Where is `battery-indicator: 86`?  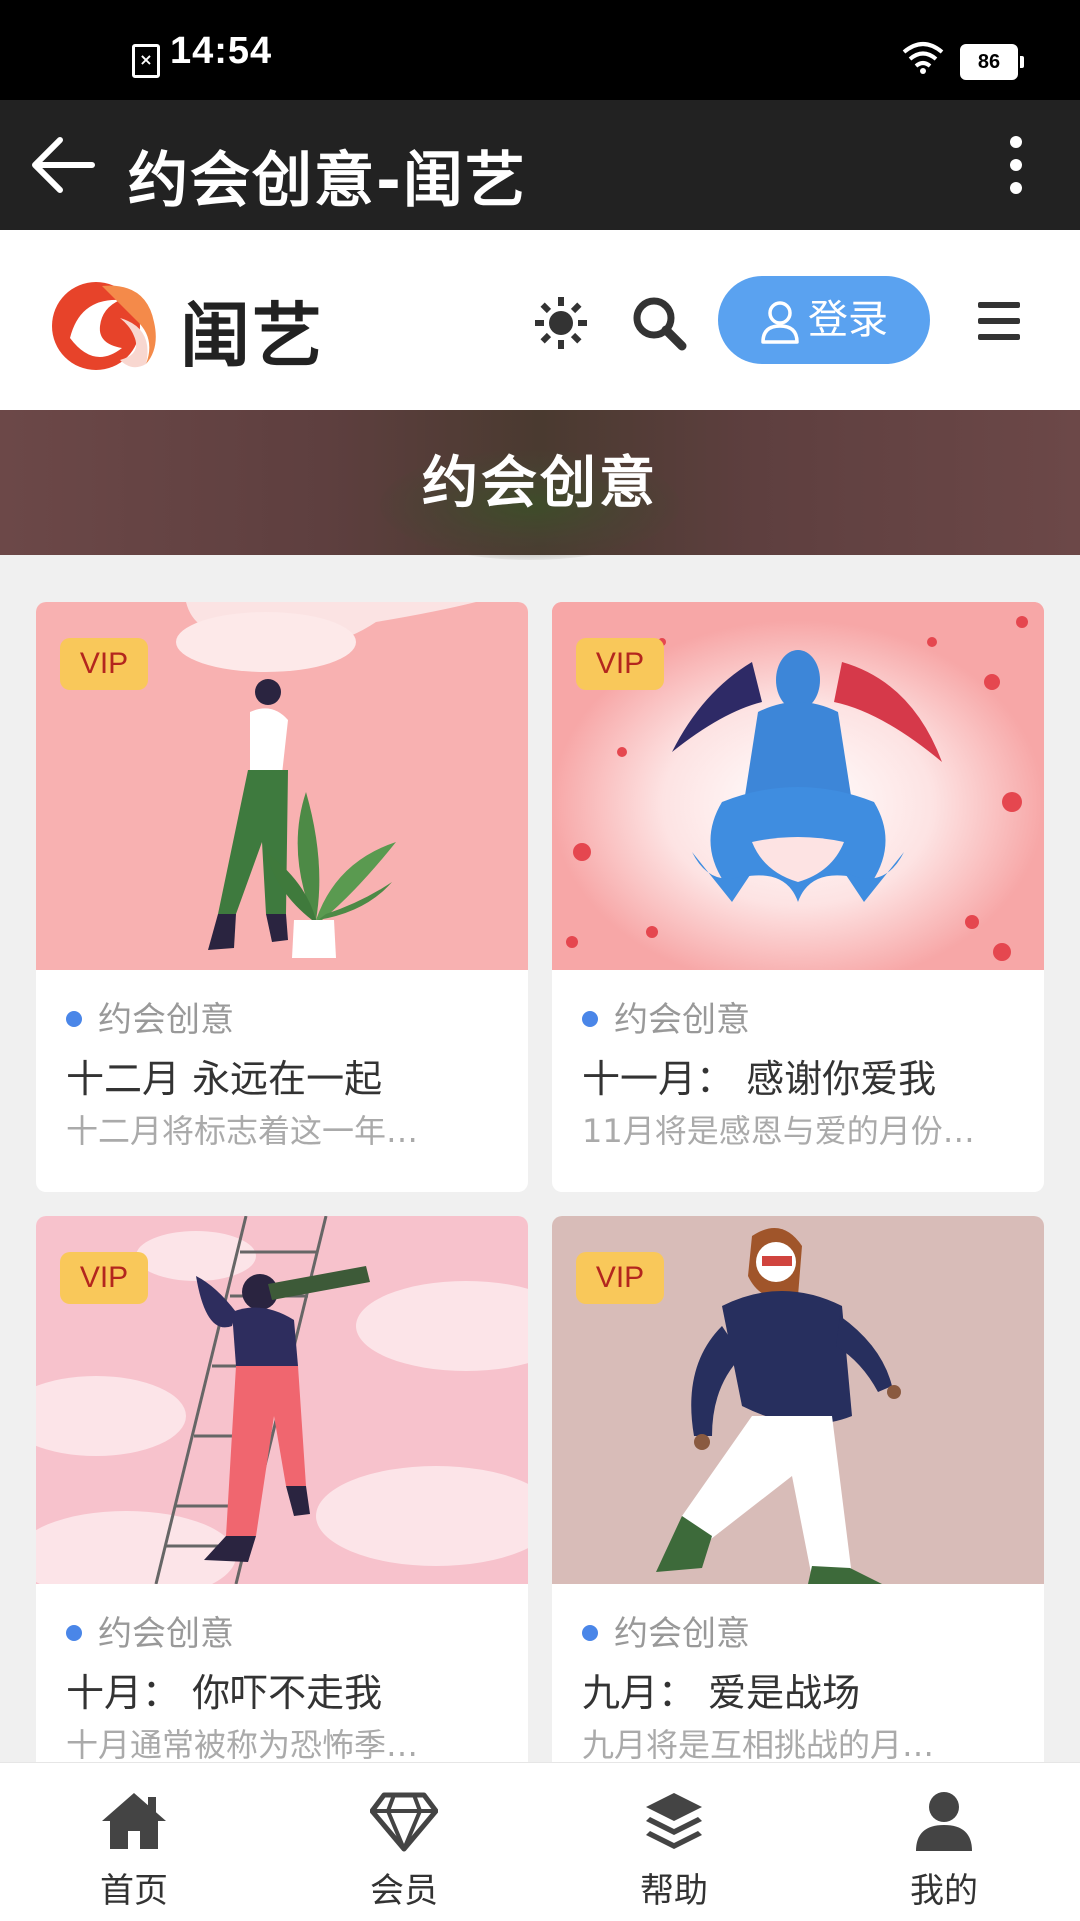
battery-indicator: 86 is located at coordinates (992, 62).